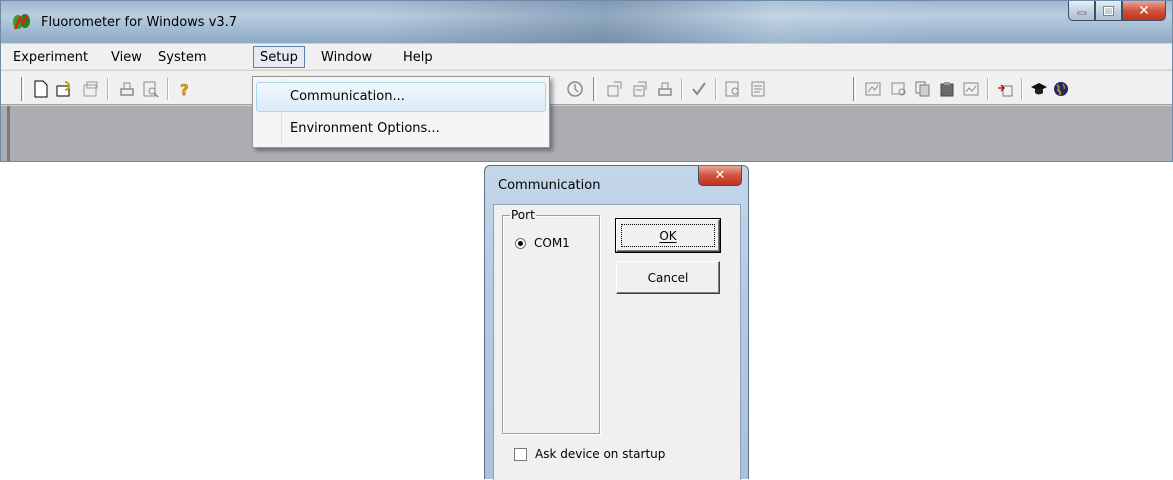  Describe the element at coordinates (947, 89) in the screenshot. I see `paste-icon` at that location.